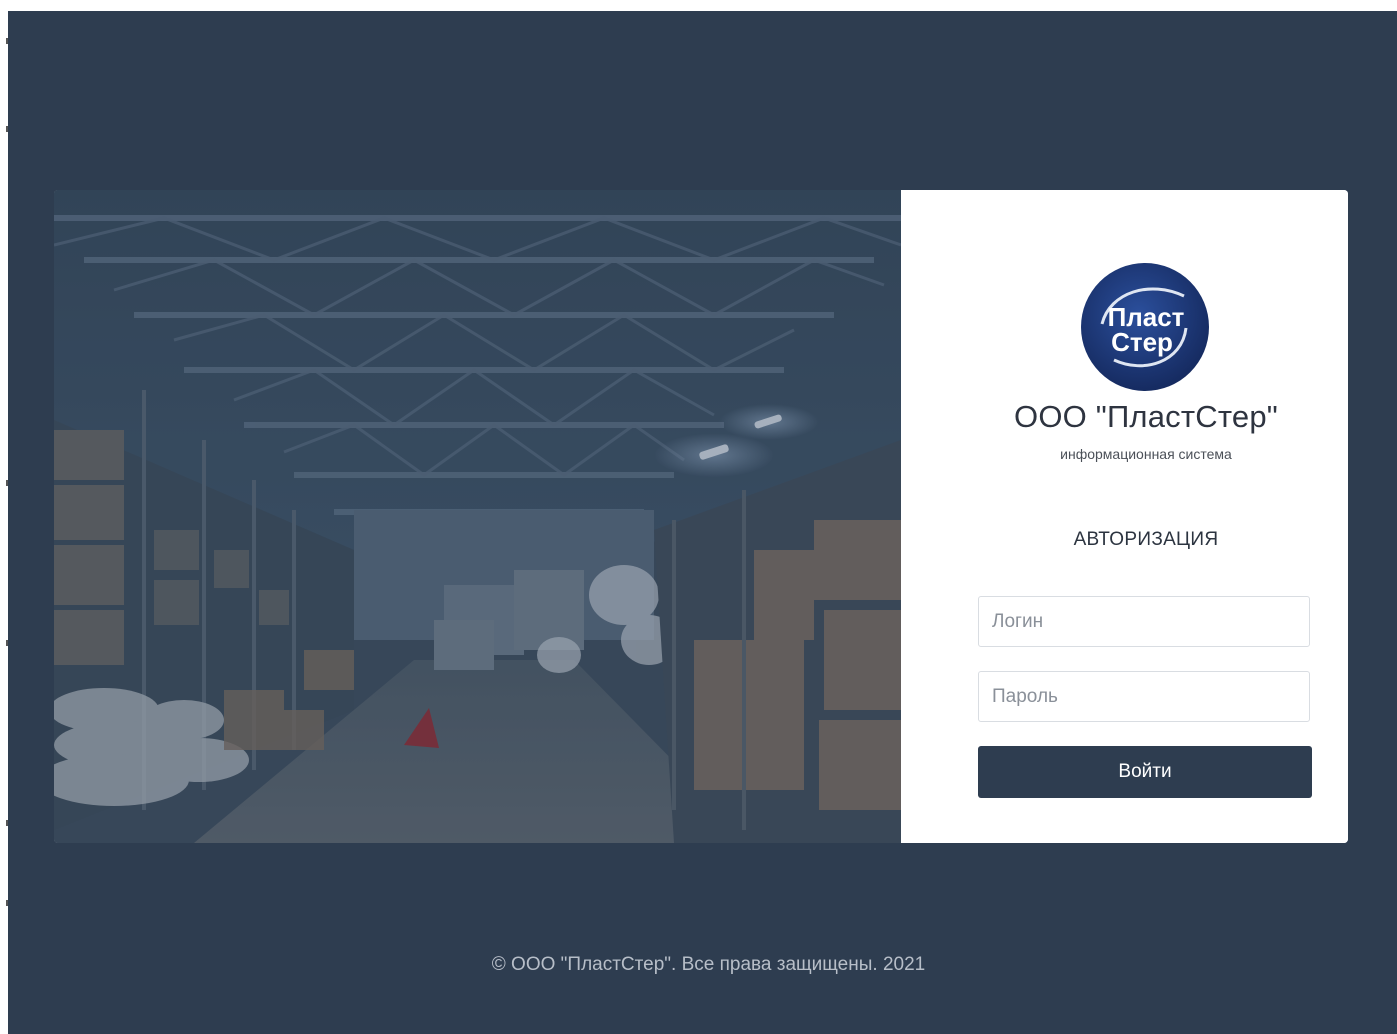 The width and height of the screenshot is (1397, 1034). Describe the element at coordinates (1146, 454) in the screenshot. I see `company-subtitle: информационная система` at that location.